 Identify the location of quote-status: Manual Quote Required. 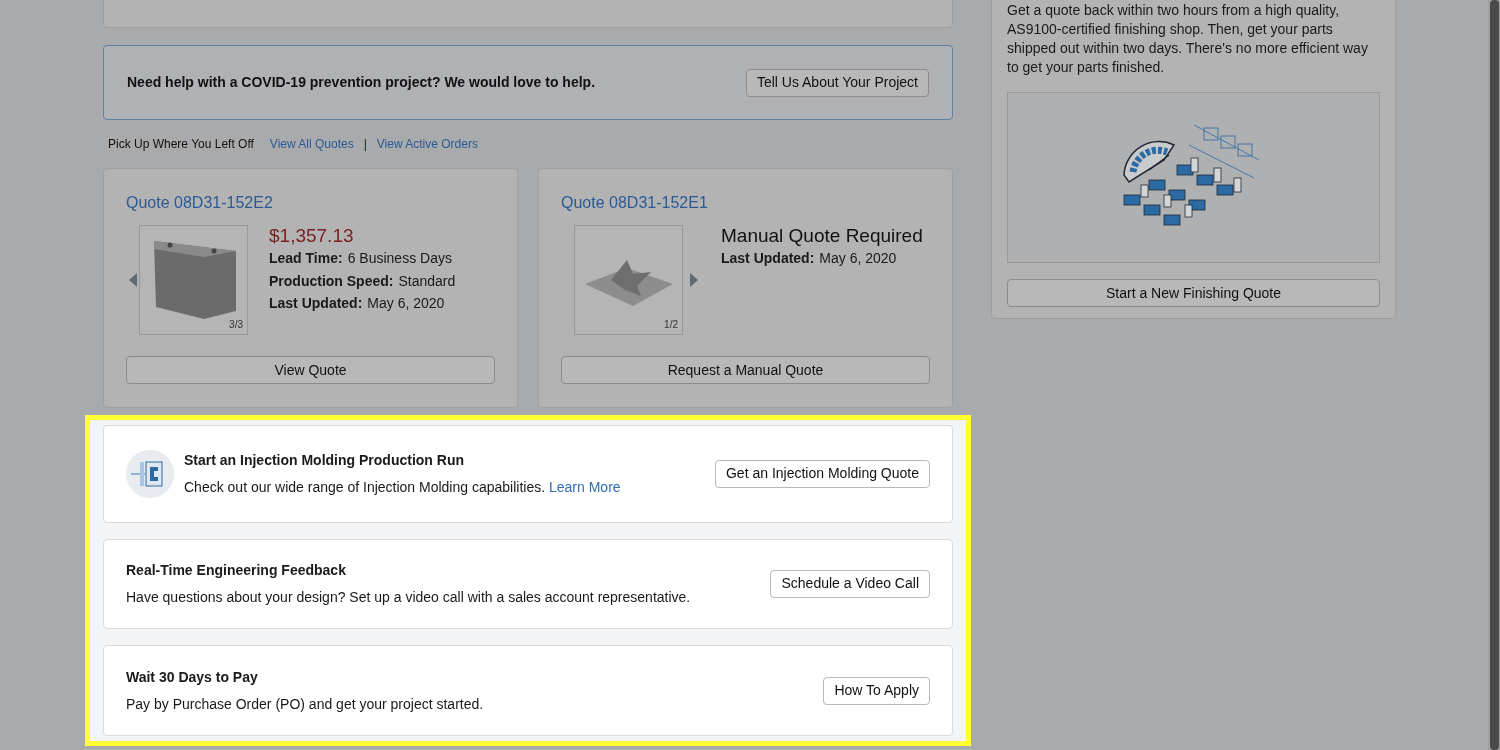
(822, 236).